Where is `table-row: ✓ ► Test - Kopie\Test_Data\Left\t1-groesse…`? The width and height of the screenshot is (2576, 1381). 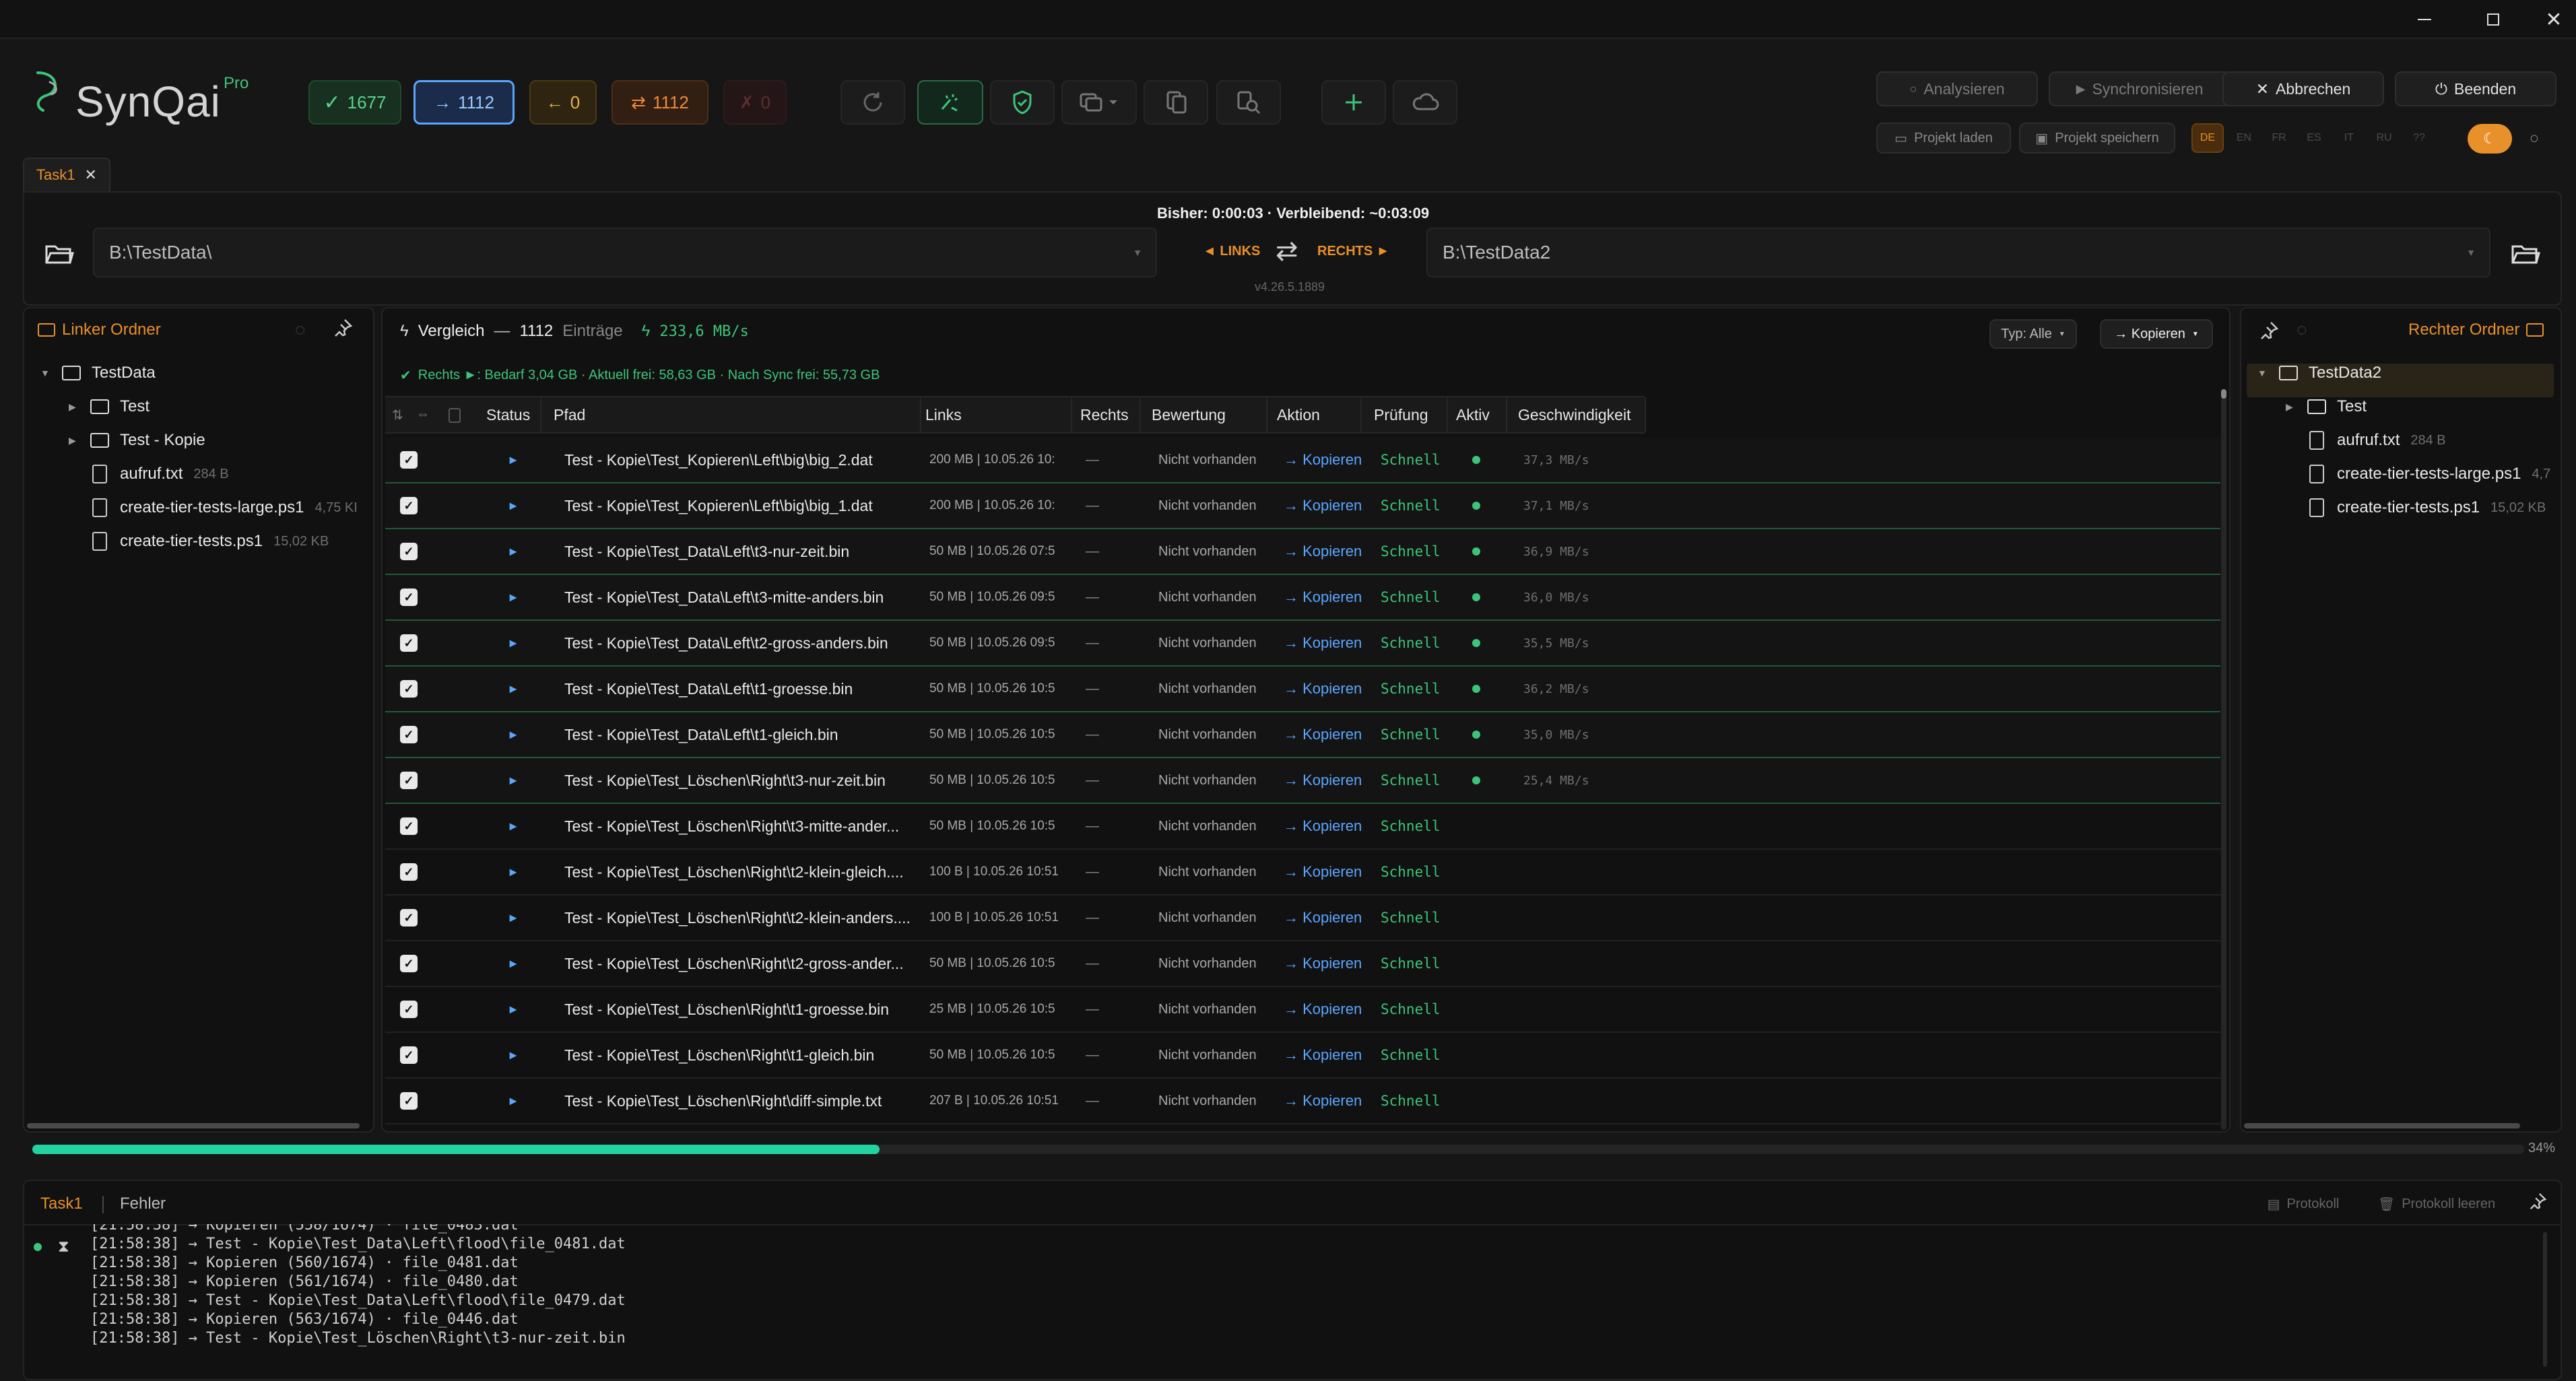
table-row: ✓ ► Test - Kopie\Test_Data\Left\t1-groesse… is located at coordinates (1302, 689).